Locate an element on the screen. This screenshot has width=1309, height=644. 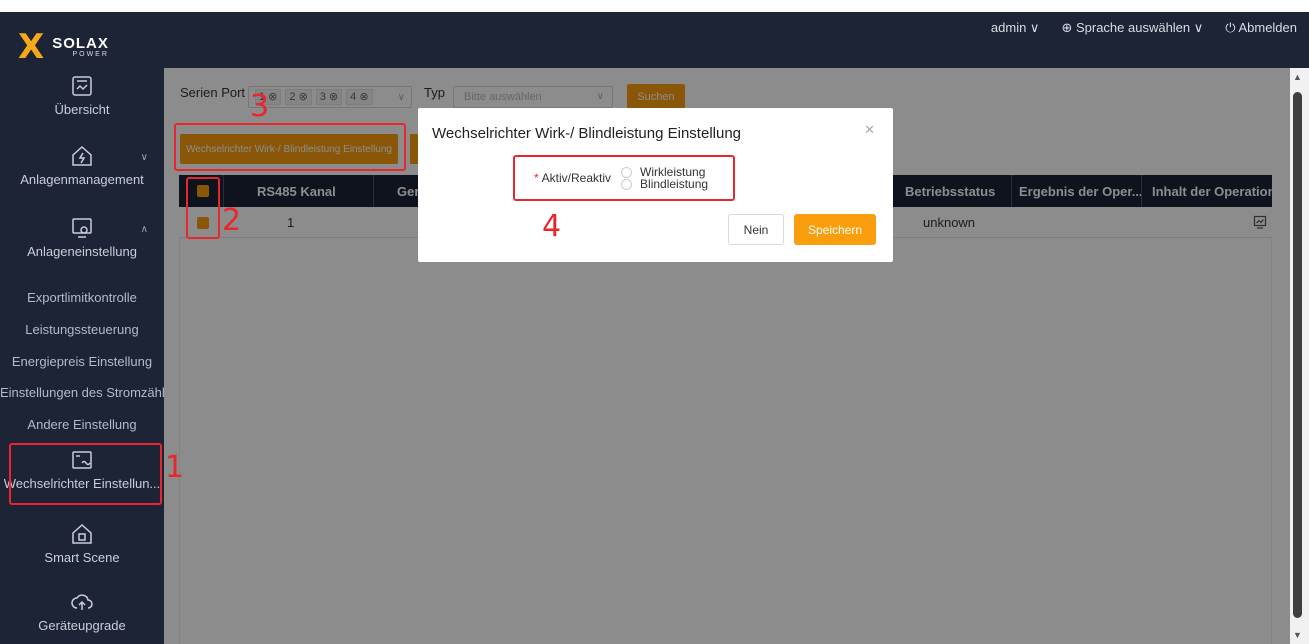
logout-button: ⏻ Abmelden is located at coordinates (1261, 28).